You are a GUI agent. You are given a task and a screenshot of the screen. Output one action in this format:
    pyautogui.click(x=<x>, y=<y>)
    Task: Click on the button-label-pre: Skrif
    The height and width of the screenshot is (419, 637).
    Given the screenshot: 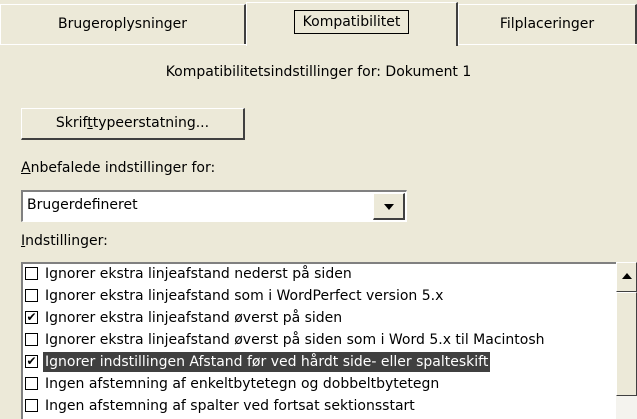 What is the action you would take?
    pyautogui.click(x=71, y=123)
    